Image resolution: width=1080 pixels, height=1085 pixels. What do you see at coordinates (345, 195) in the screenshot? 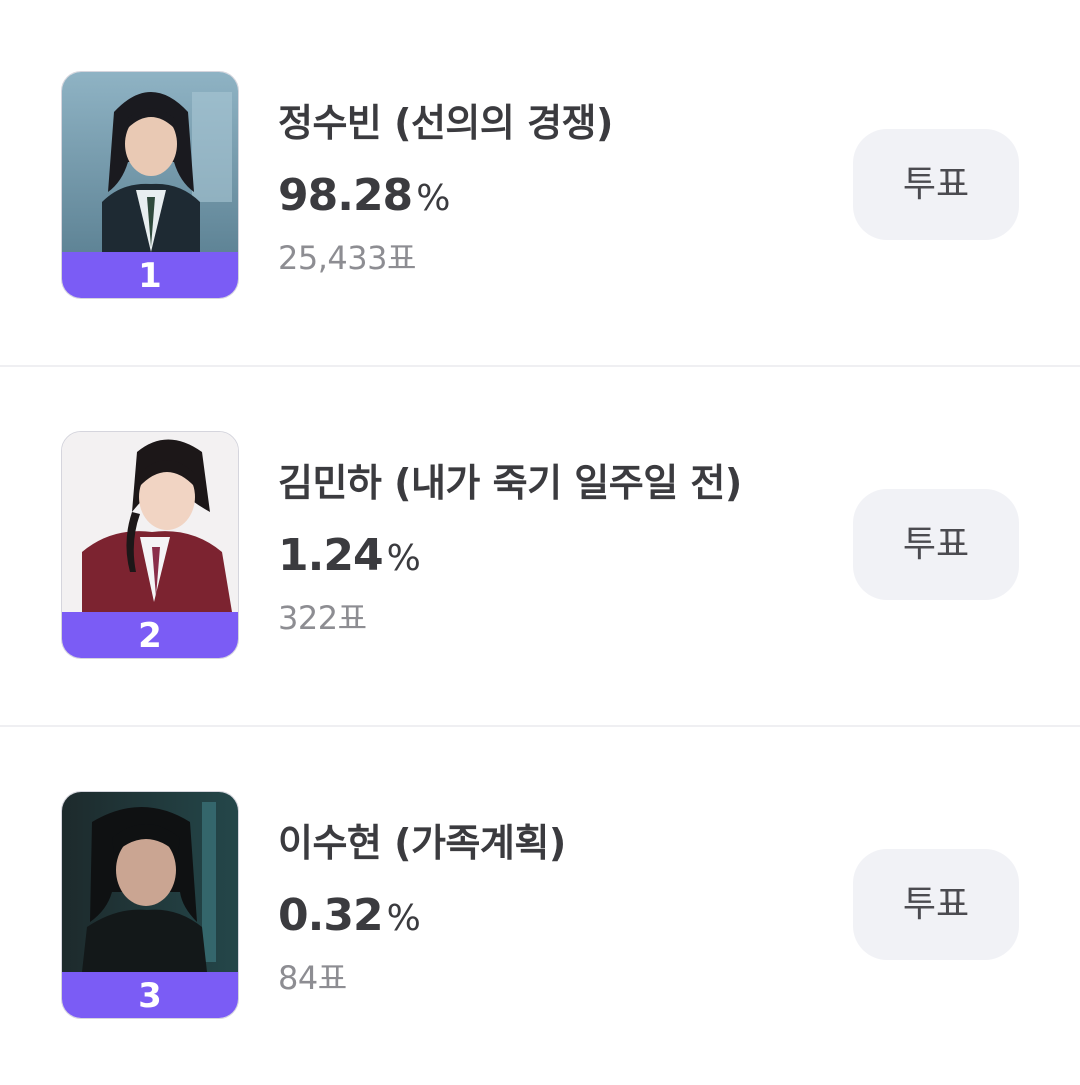
I see `percentage-value: 98.28` at bounding box center [345, 195].